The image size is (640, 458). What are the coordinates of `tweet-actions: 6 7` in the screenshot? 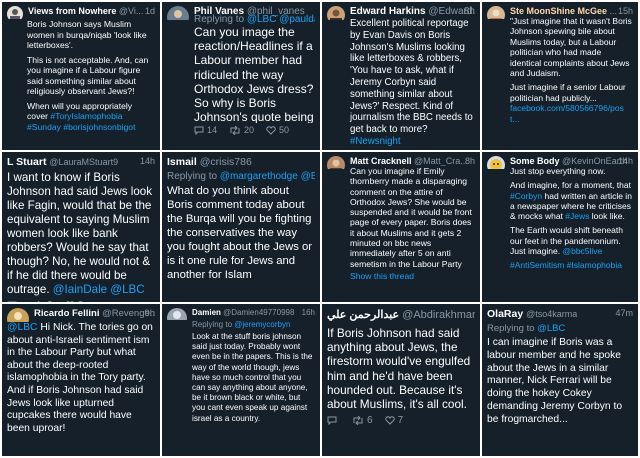 It's located at (401, 420).